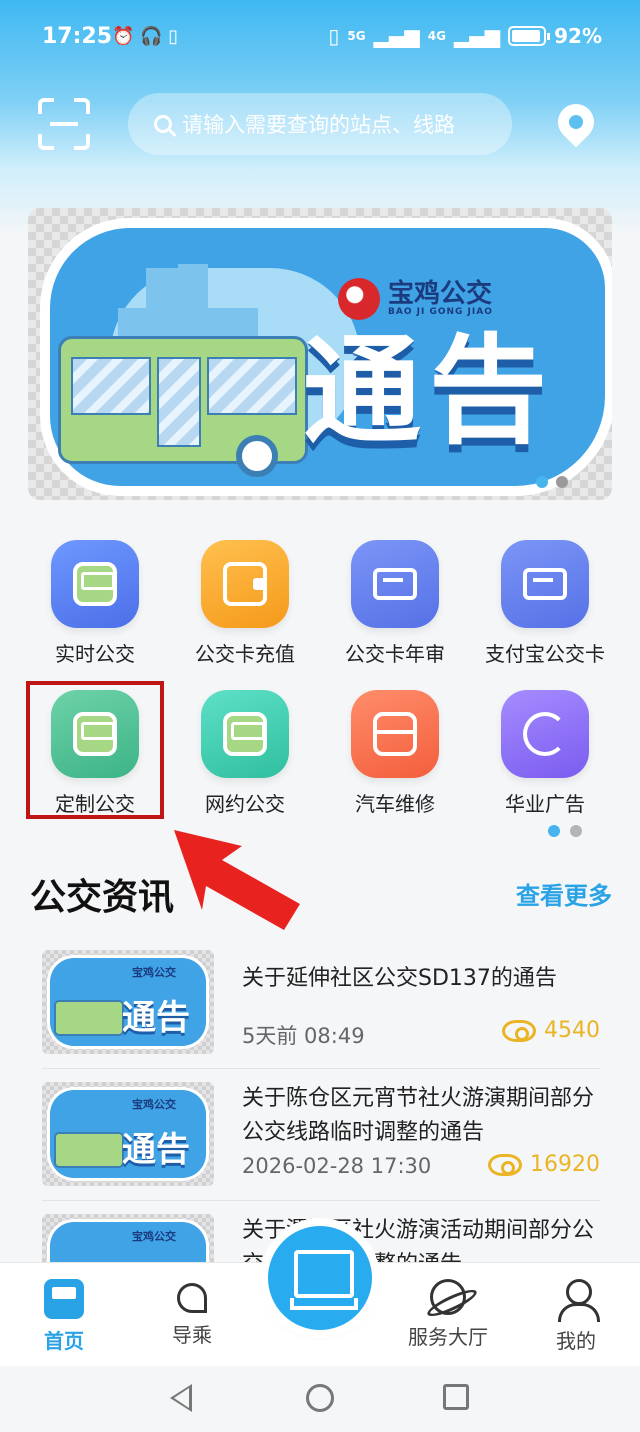 The image size is (640, 1432). What do you see at coordinates (564, 893) in the screenshot?
I see `news-more-link: 查看更多` at bounding box center [564, 893].